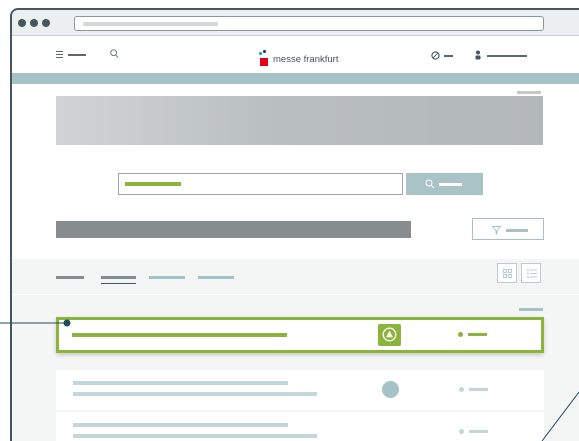  I want to click on site-header: messe frankfurt, so click(295, 56).